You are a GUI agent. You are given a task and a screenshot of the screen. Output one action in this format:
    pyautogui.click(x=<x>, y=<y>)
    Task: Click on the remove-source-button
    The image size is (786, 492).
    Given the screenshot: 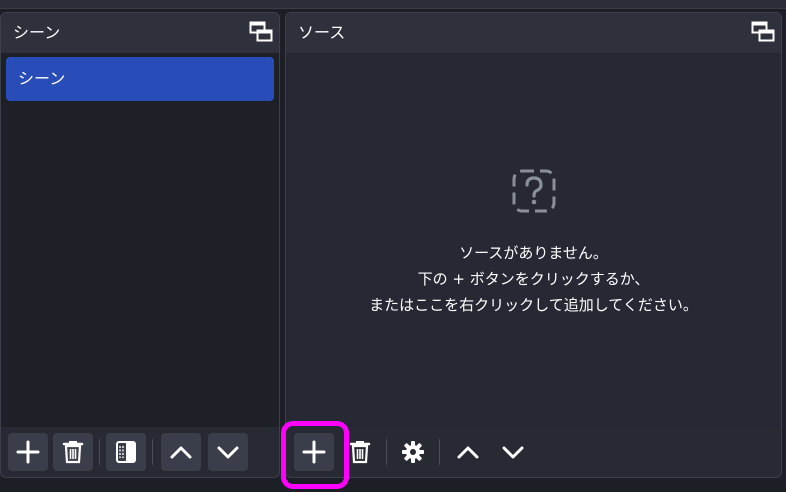 What is the action you would take?
    pyautogui.click(x=360, y=452)
    